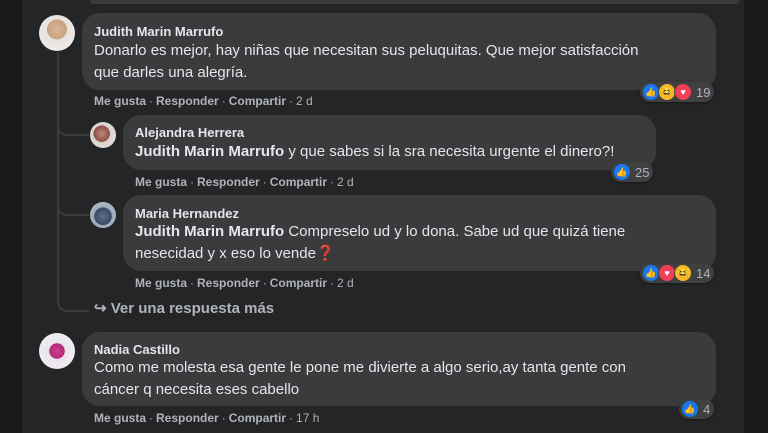 This screenshot has width=768, height=433. I want to click on reply-text-line: nesecidad y x eso lo vende❓, so click(235, 253).